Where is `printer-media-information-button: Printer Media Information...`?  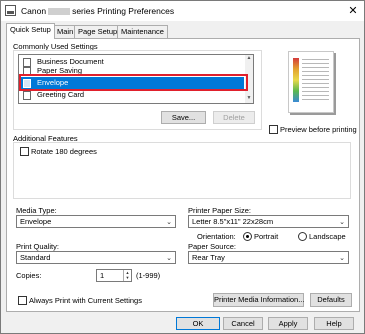
printer-media-information-button: Printer Media Information... is located at coordinates (258, 300).